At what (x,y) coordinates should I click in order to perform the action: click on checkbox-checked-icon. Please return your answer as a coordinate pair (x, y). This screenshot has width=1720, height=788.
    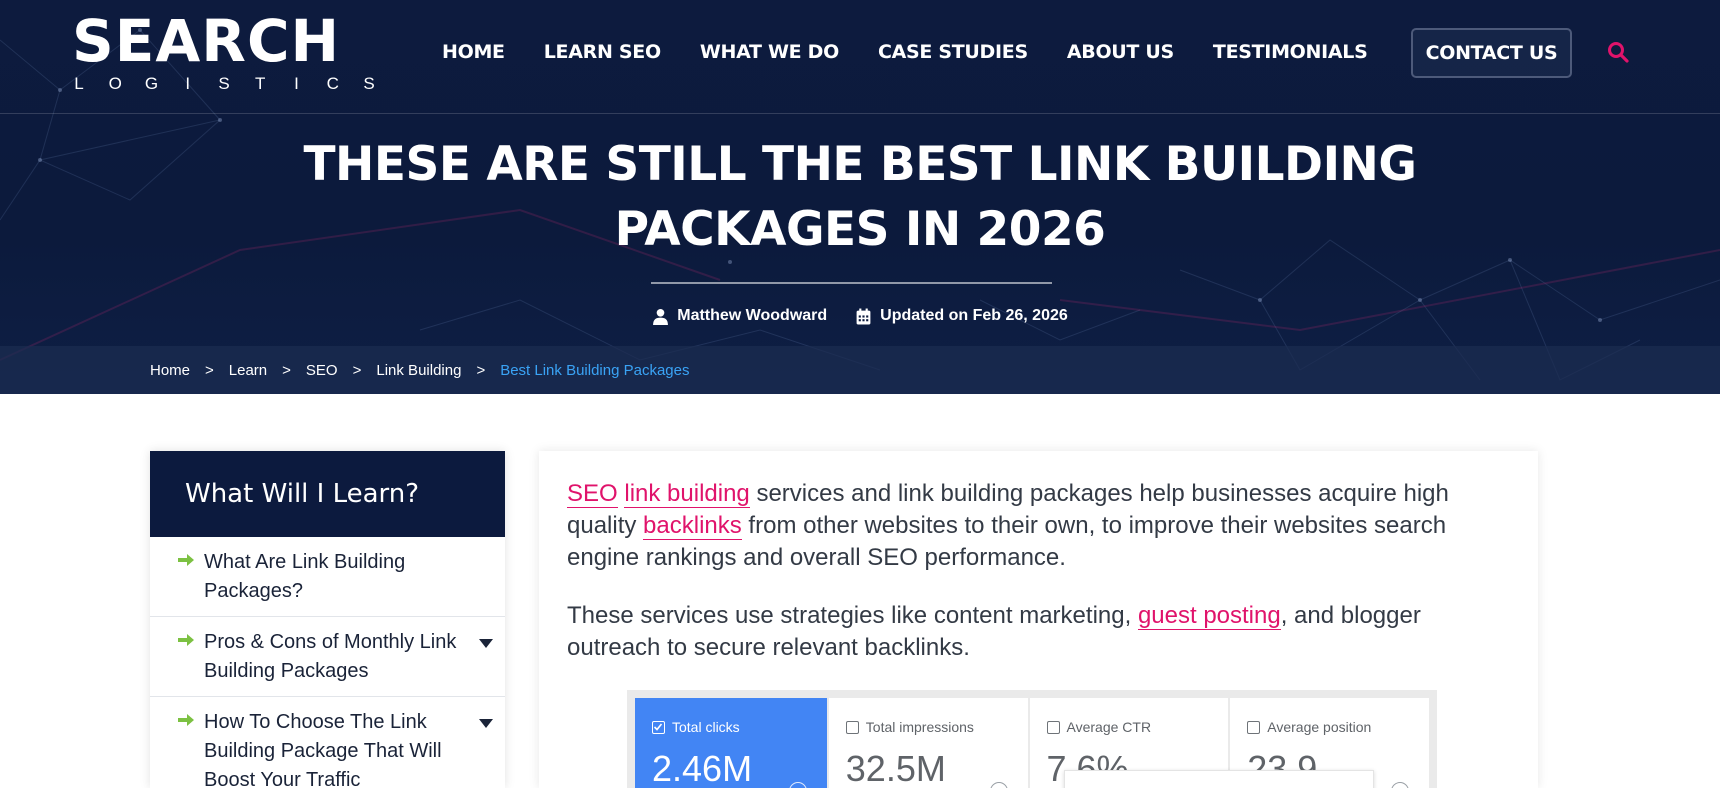
    Looking at the image, I should click on (658, 727).